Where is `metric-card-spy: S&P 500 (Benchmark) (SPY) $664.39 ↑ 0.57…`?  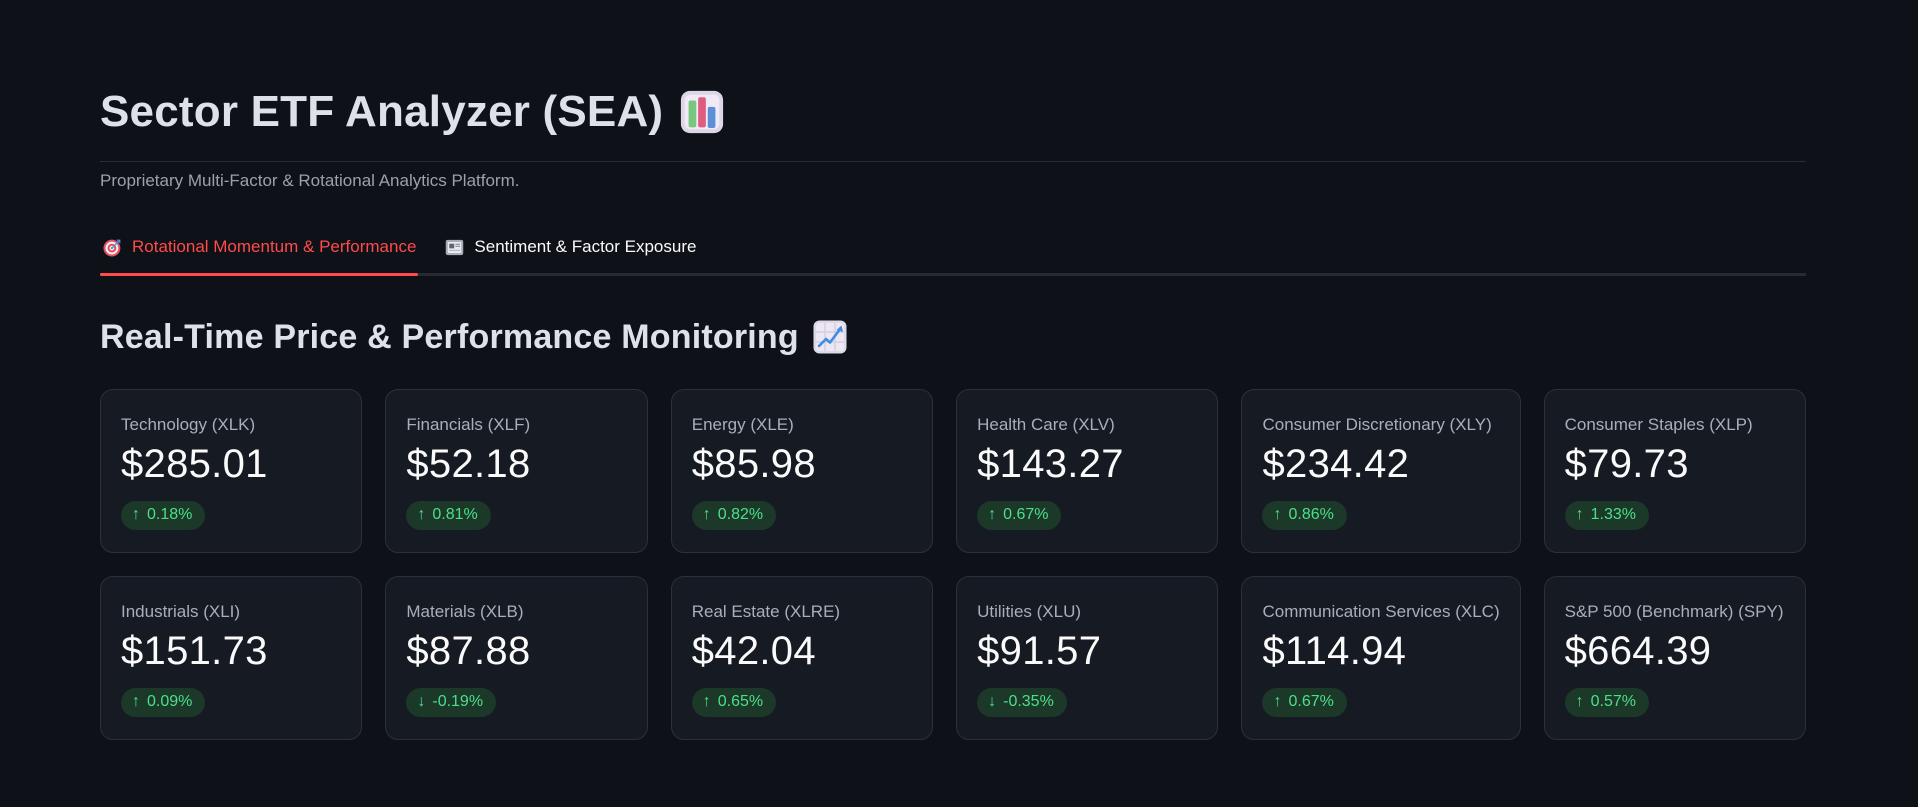 metric-card-spy: S&P 500 (Benchmark) (SPY) $664.39 ↑ 0.57… is located at coordinates (1674, 657).